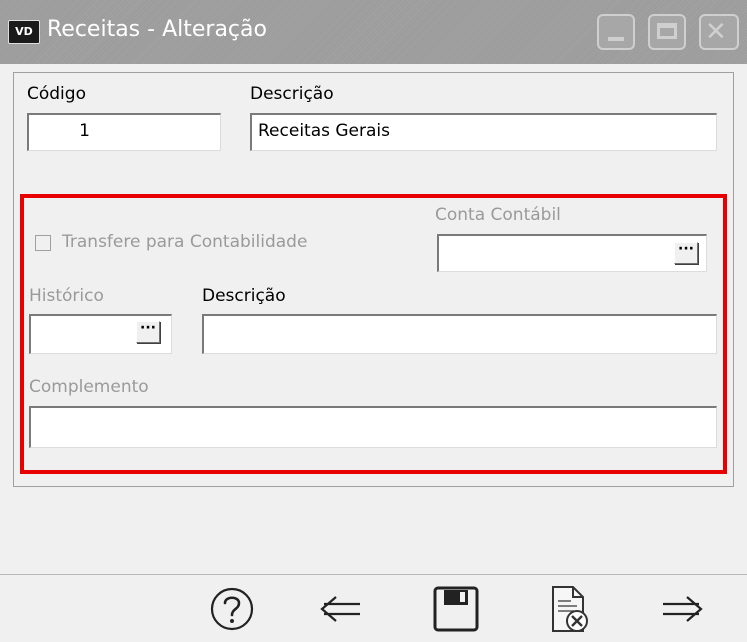  Describe the element at coordinates (124, 132) in the screenshot. I see `codigo-field: 1` at that location.